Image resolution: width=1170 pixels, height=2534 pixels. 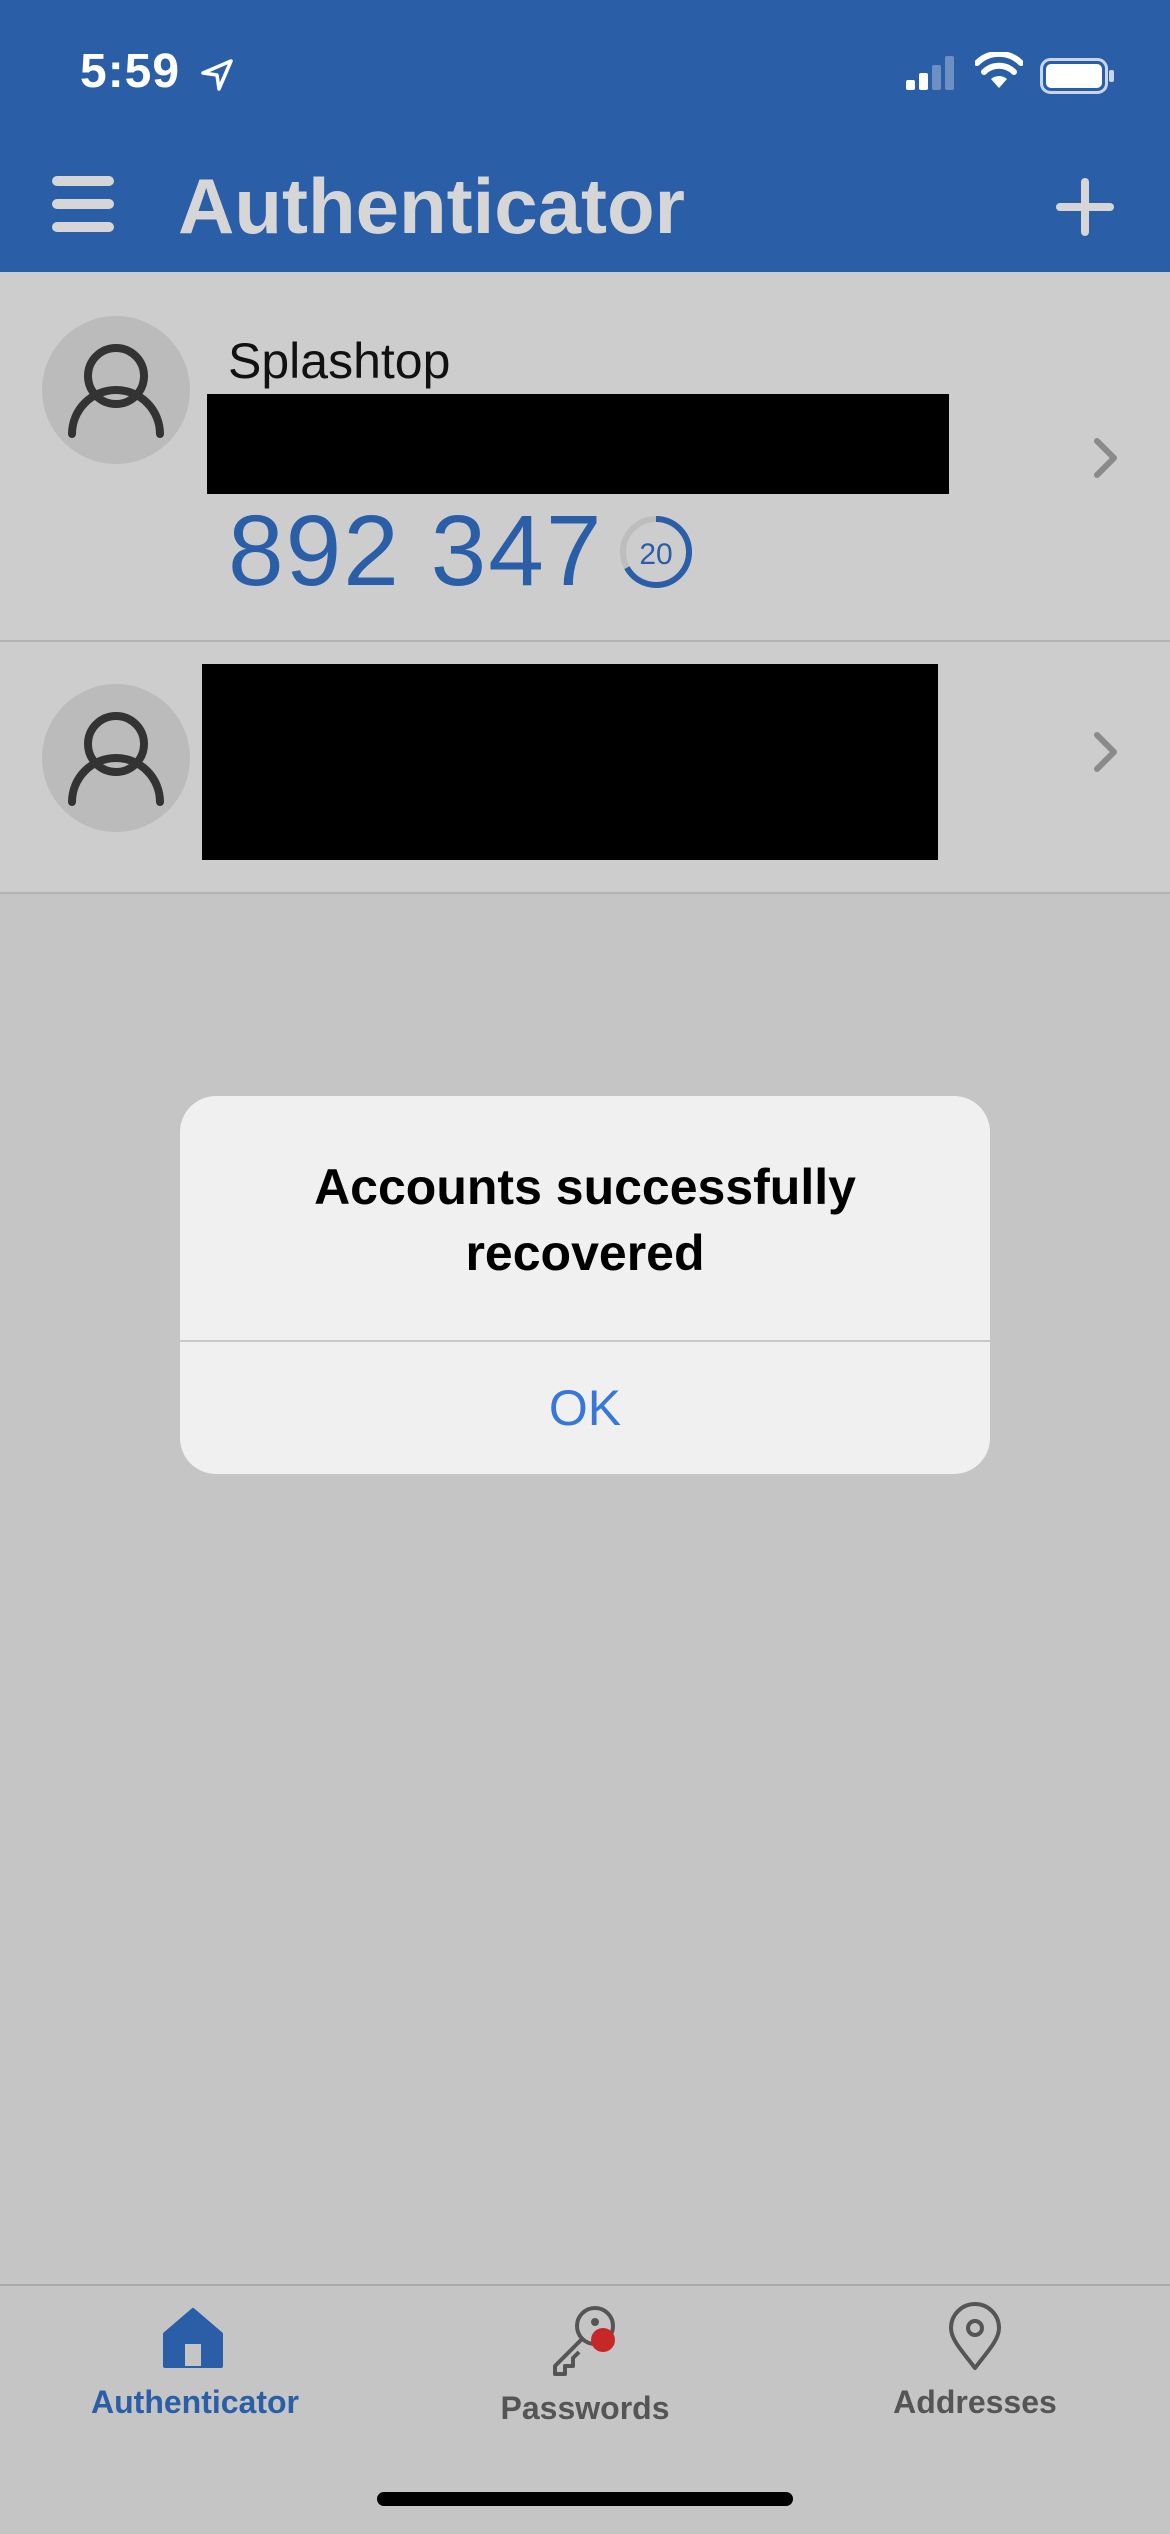 What do you see at coordinates (585, 2408) in the screenshot?
I see `tab-label: Passwords` at bounding box center [585, 2408].